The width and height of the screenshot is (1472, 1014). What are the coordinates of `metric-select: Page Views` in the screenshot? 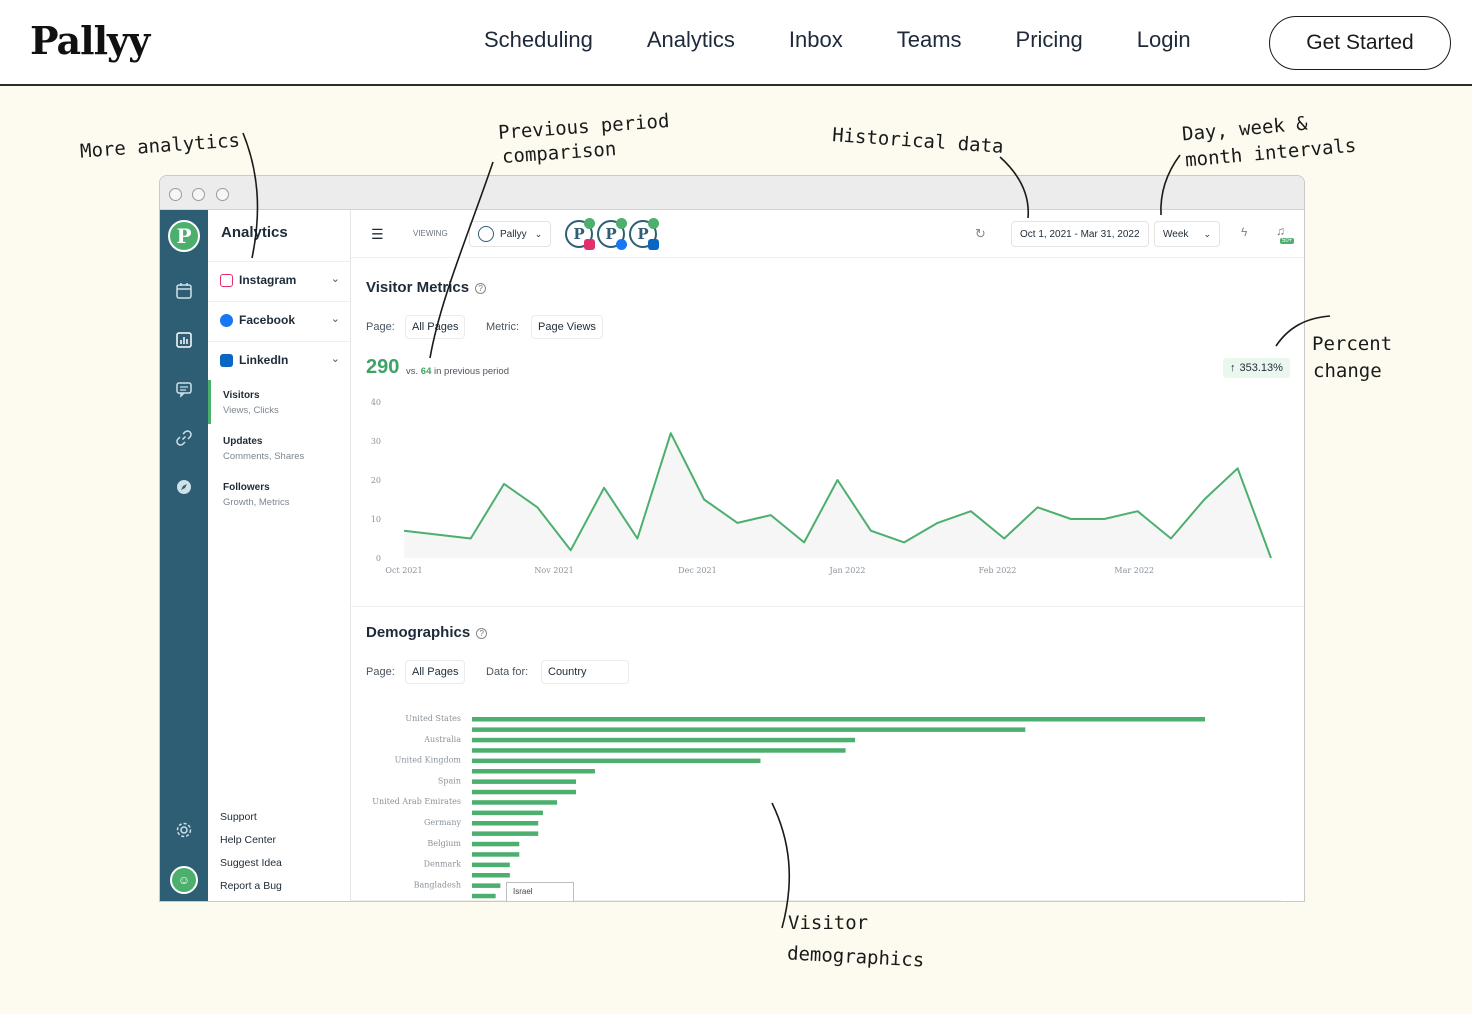 It's located at (567, 327).